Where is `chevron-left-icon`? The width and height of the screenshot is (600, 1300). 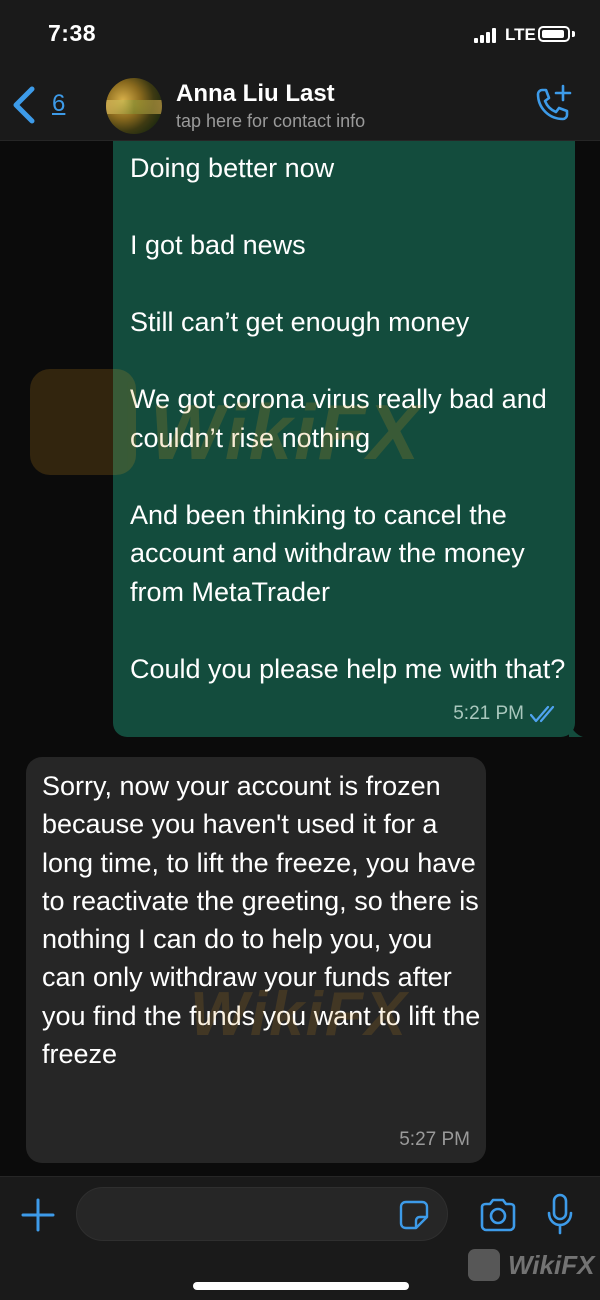 chevron-left-icon is located at coordinates (24, 105).